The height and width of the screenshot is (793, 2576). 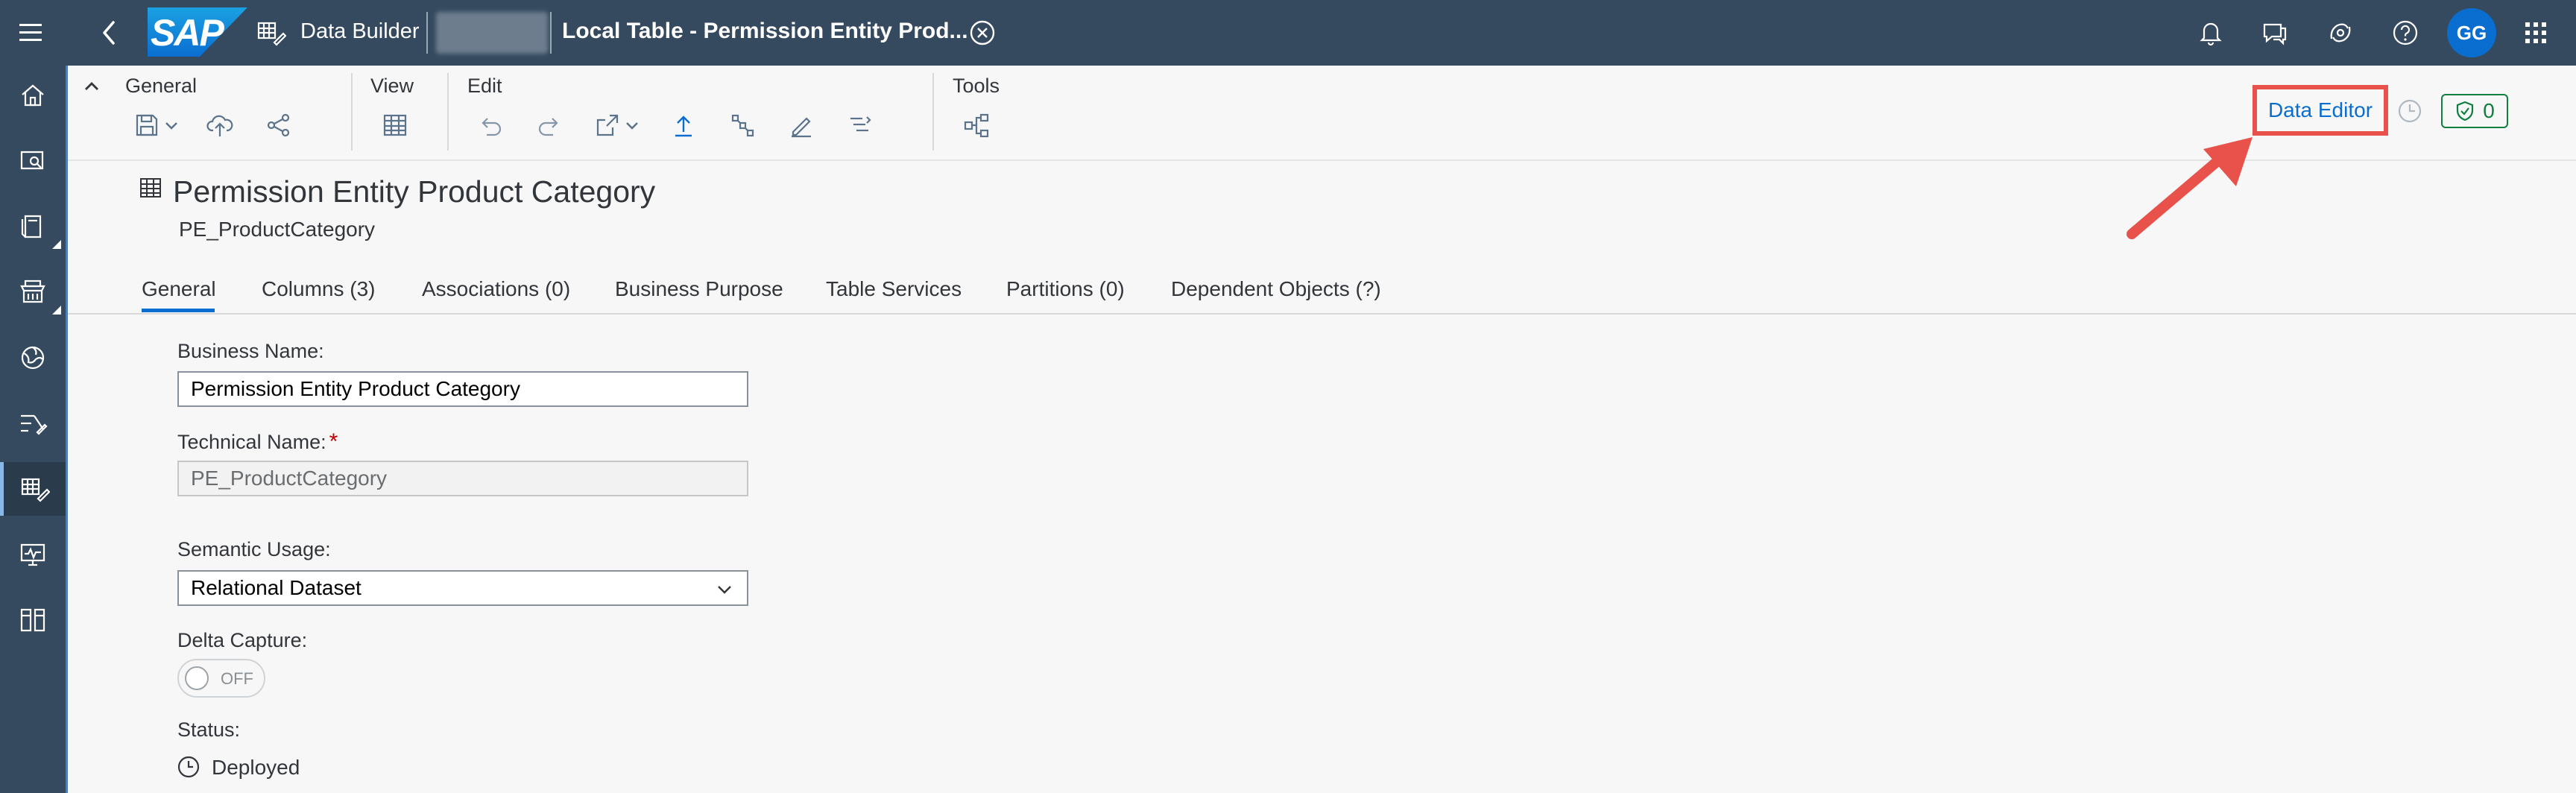 What do you see at coordinates (33, 554) in the screenshot?
I see `nav-monitor` at bounding box center [33, 554].